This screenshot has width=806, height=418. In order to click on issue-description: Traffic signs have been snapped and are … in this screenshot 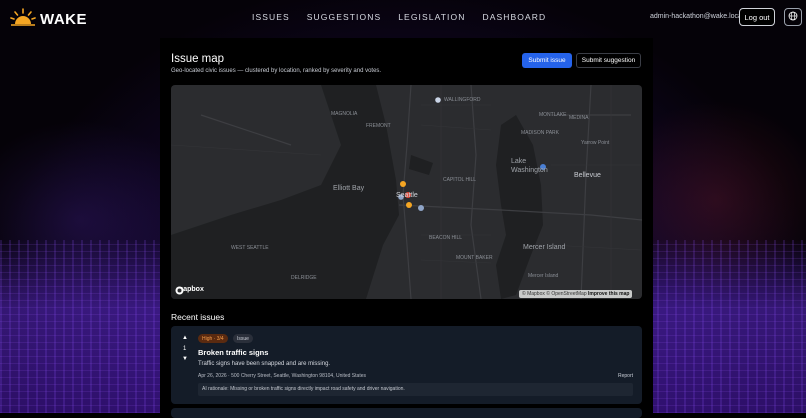, I will do `click(264, 364)`.